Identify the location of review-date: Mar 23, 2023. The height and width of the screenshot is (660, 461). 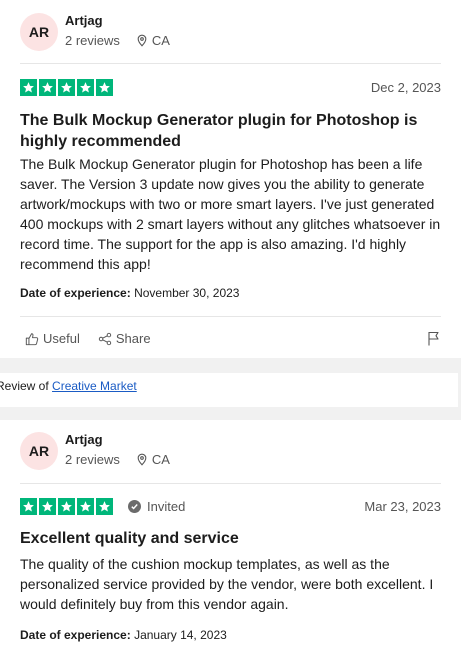
(402, 506).